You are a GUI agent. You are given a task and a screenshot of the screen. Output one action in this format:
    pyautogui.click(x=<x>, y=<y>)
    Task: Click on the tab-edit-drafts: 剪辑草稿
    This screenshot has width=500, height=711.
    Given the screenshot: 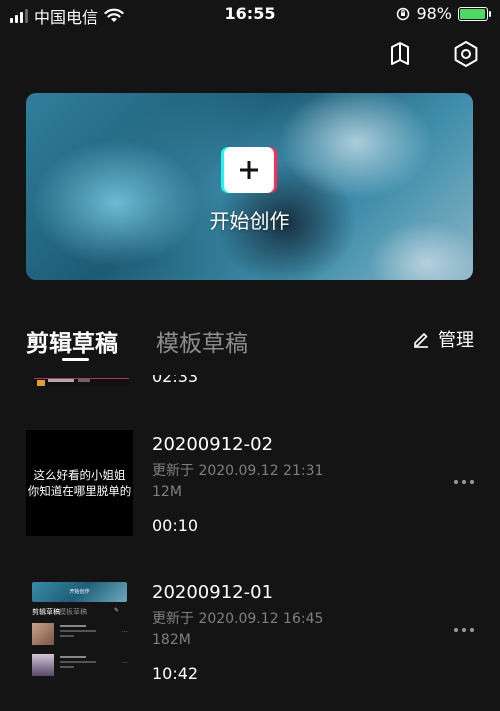 What is the action you would take?
    pyautogui.click(x=72, y=341)
    